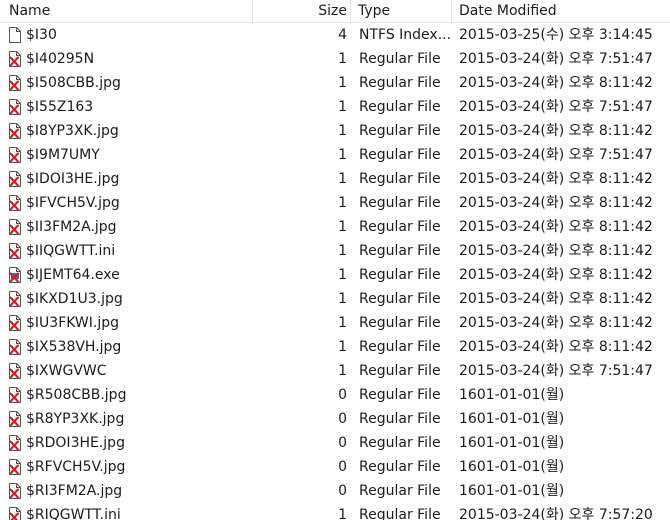  Describe the element at coordinates (74, 299) in the screenshot. I see `file-name: $IKXD1U3.jpg` at that location.